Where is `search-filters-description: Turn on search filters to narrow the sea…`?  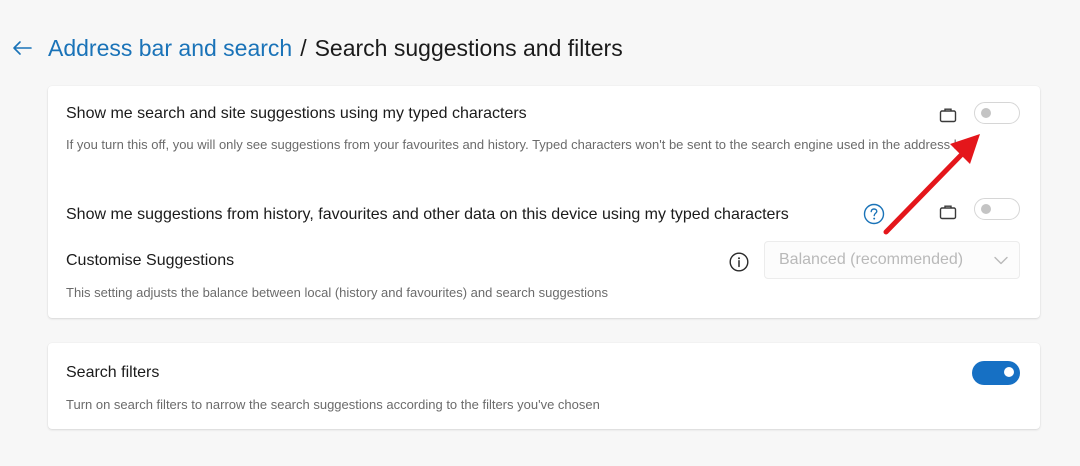
search-filters-description: Turn on search filters to narrow the sea… is located at coordinates (333, 404).